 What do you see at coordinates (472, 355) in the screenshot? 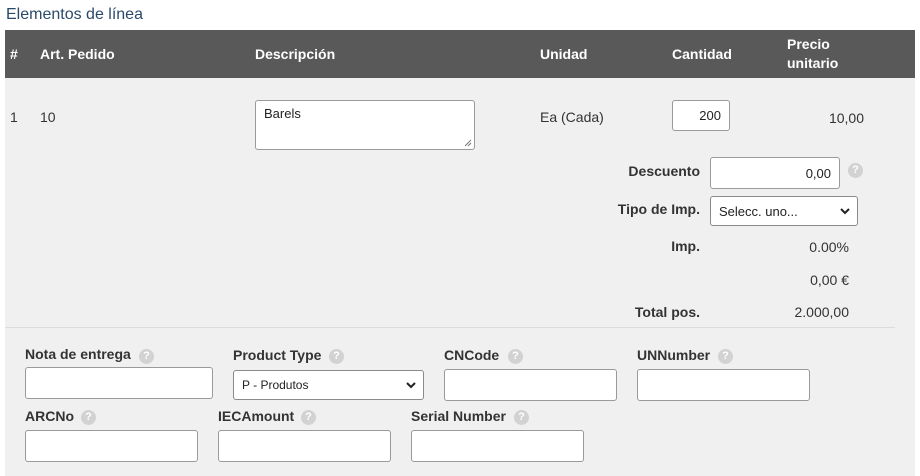
I see `cncode-label: CNCode` at bounding box center [472, 355].